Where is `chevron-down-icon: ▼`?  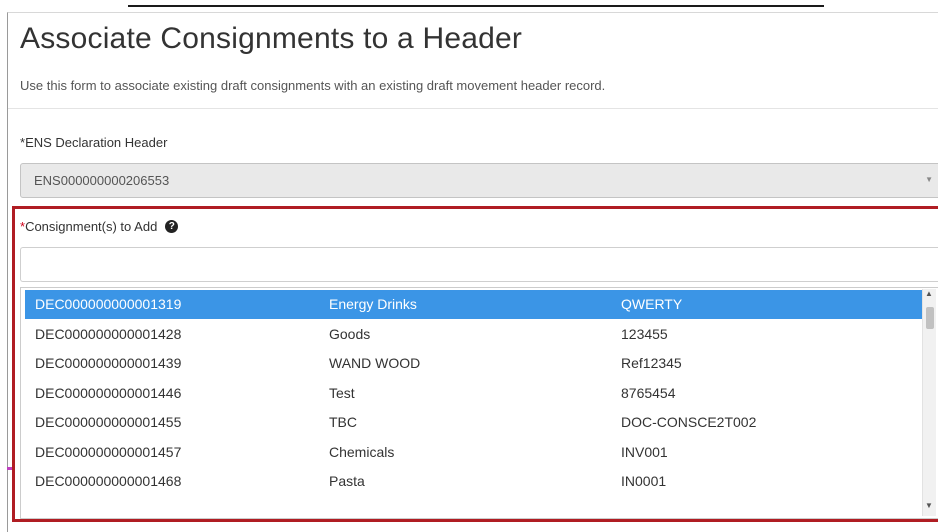 chevron-down-icon: ▼ is located at coordinates (929, 179).